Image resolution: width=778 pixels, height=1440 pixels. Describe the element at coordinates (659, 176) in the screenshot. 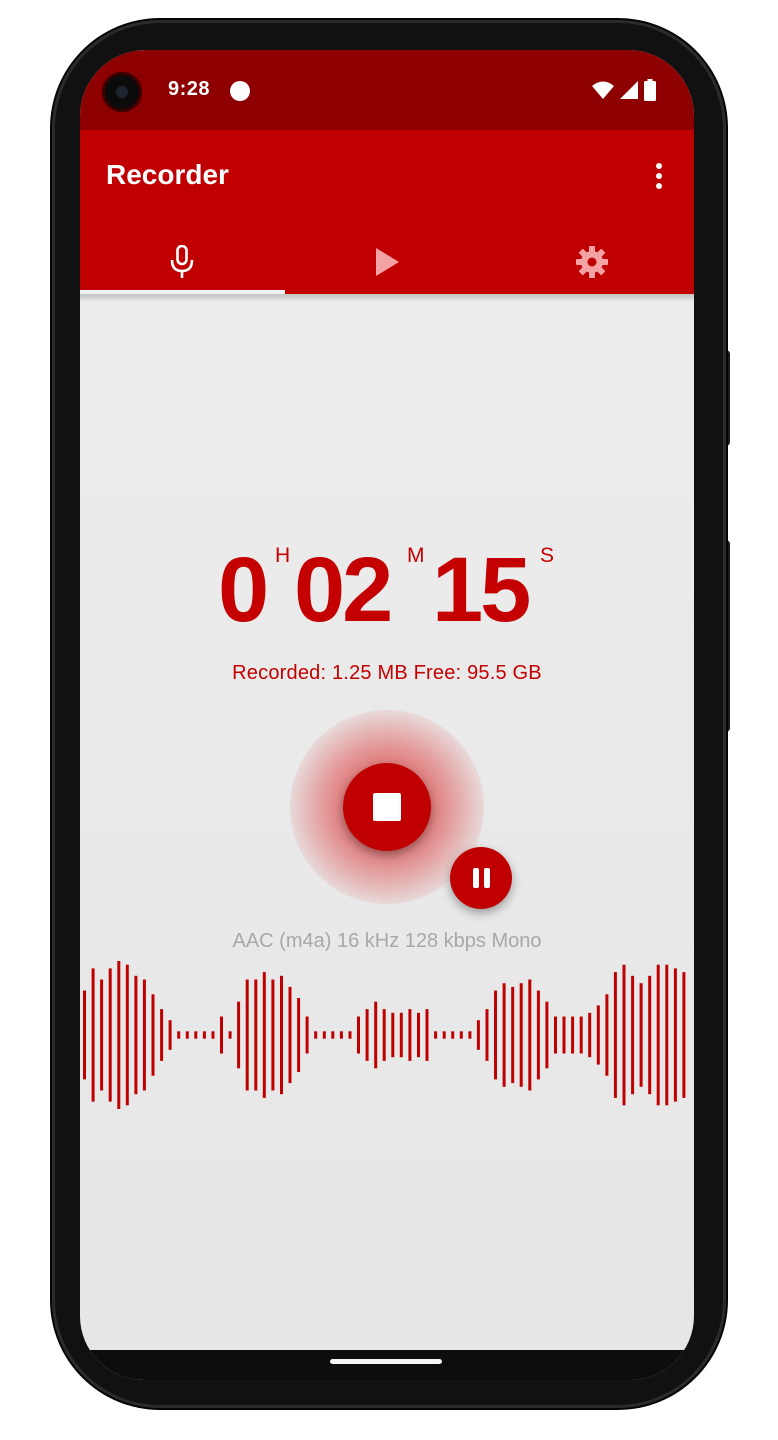

I see `overflow-menu-icon` at that location.